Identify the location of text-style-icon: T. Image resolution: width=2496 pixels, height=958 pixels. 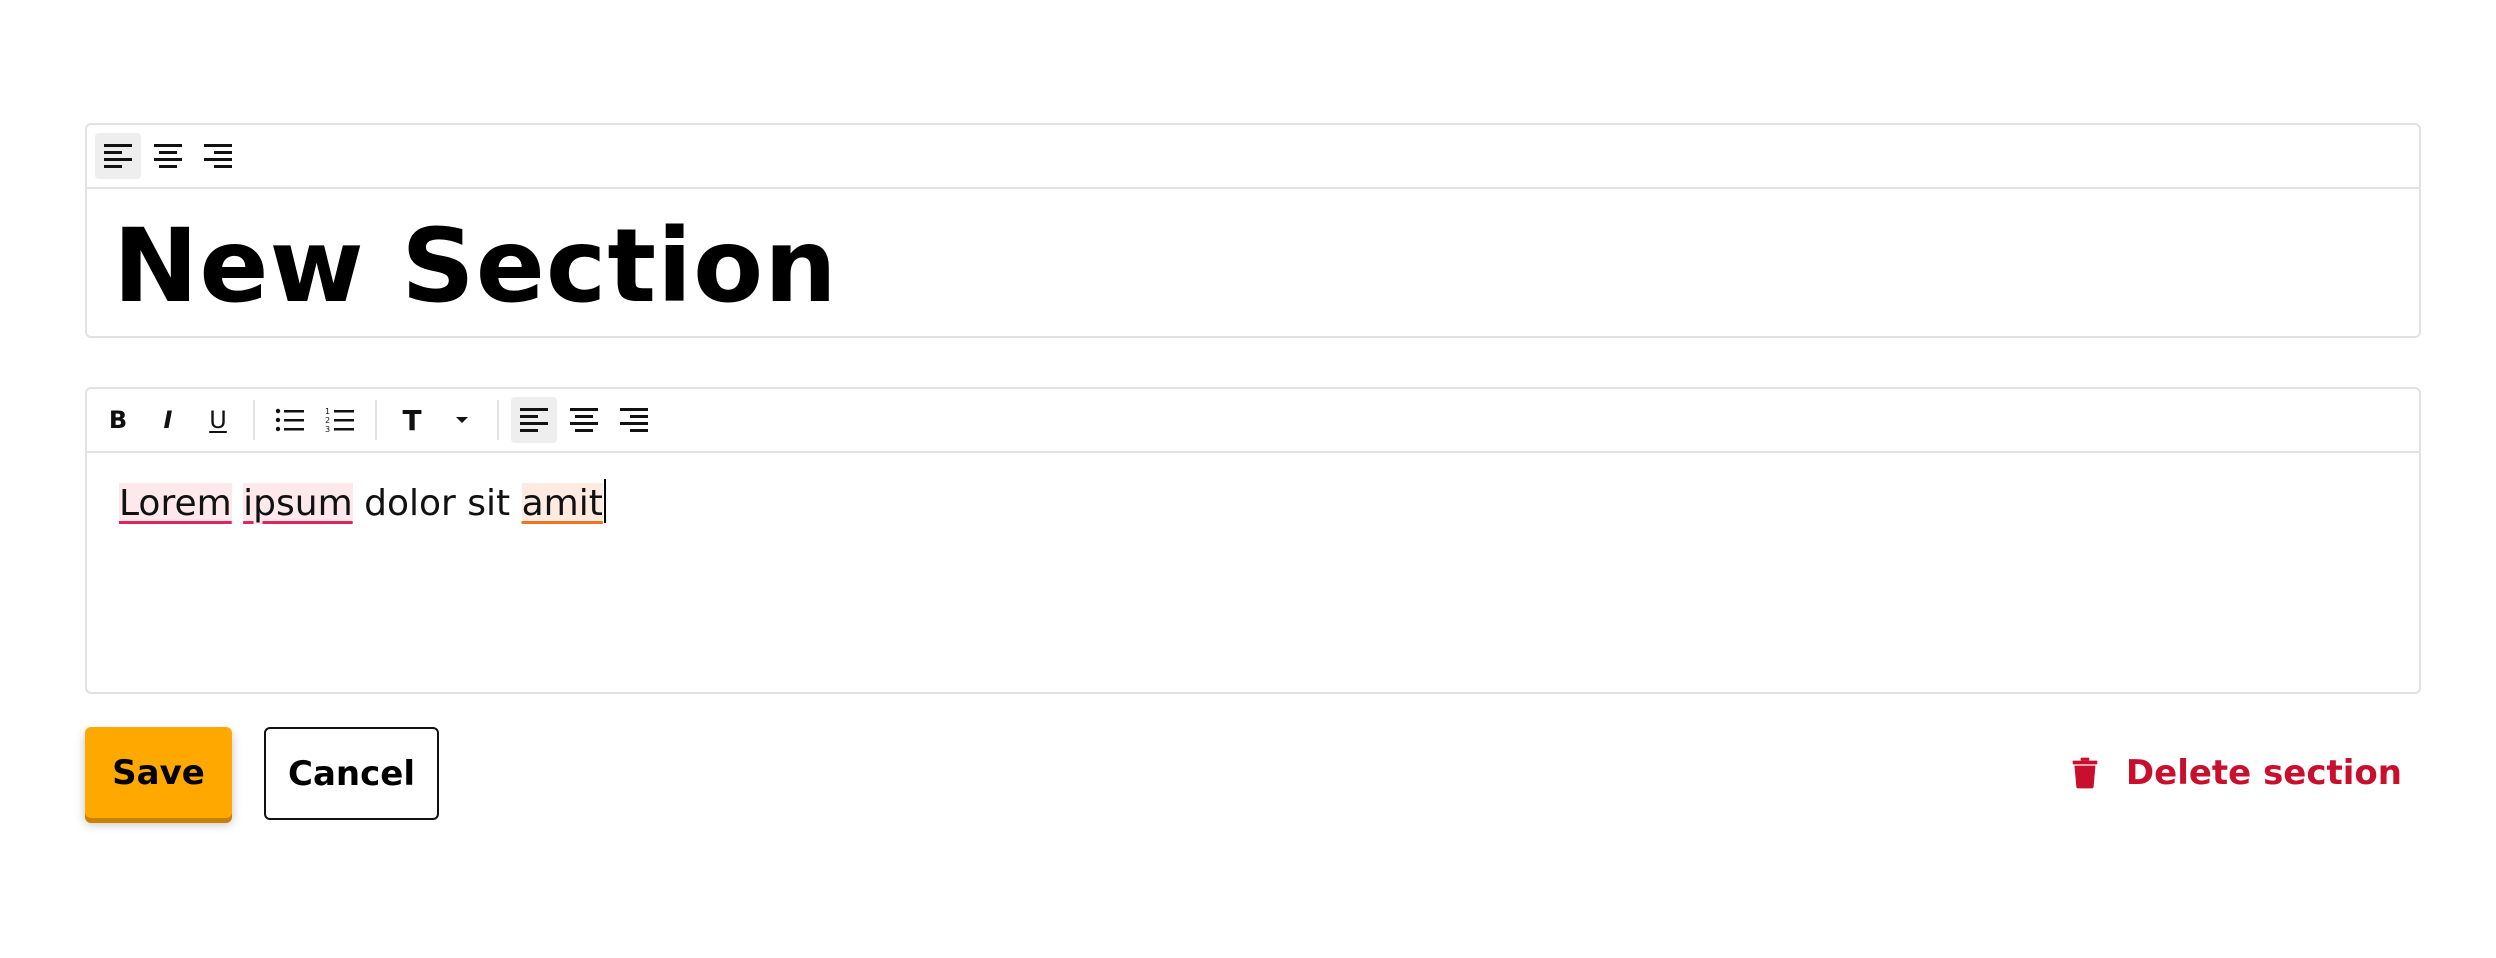
(412, 420).